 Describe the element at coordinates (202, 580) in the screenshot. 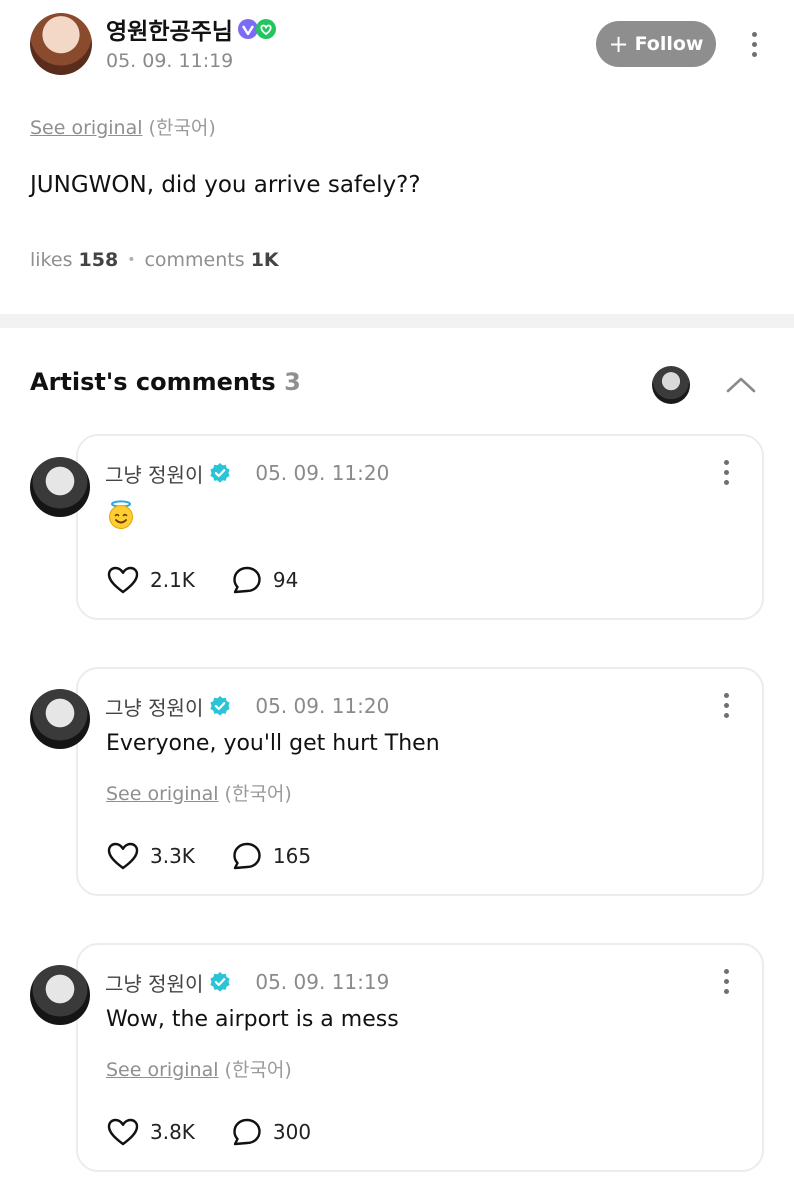

I see `comment-actions: 2.1K 94` at that location.